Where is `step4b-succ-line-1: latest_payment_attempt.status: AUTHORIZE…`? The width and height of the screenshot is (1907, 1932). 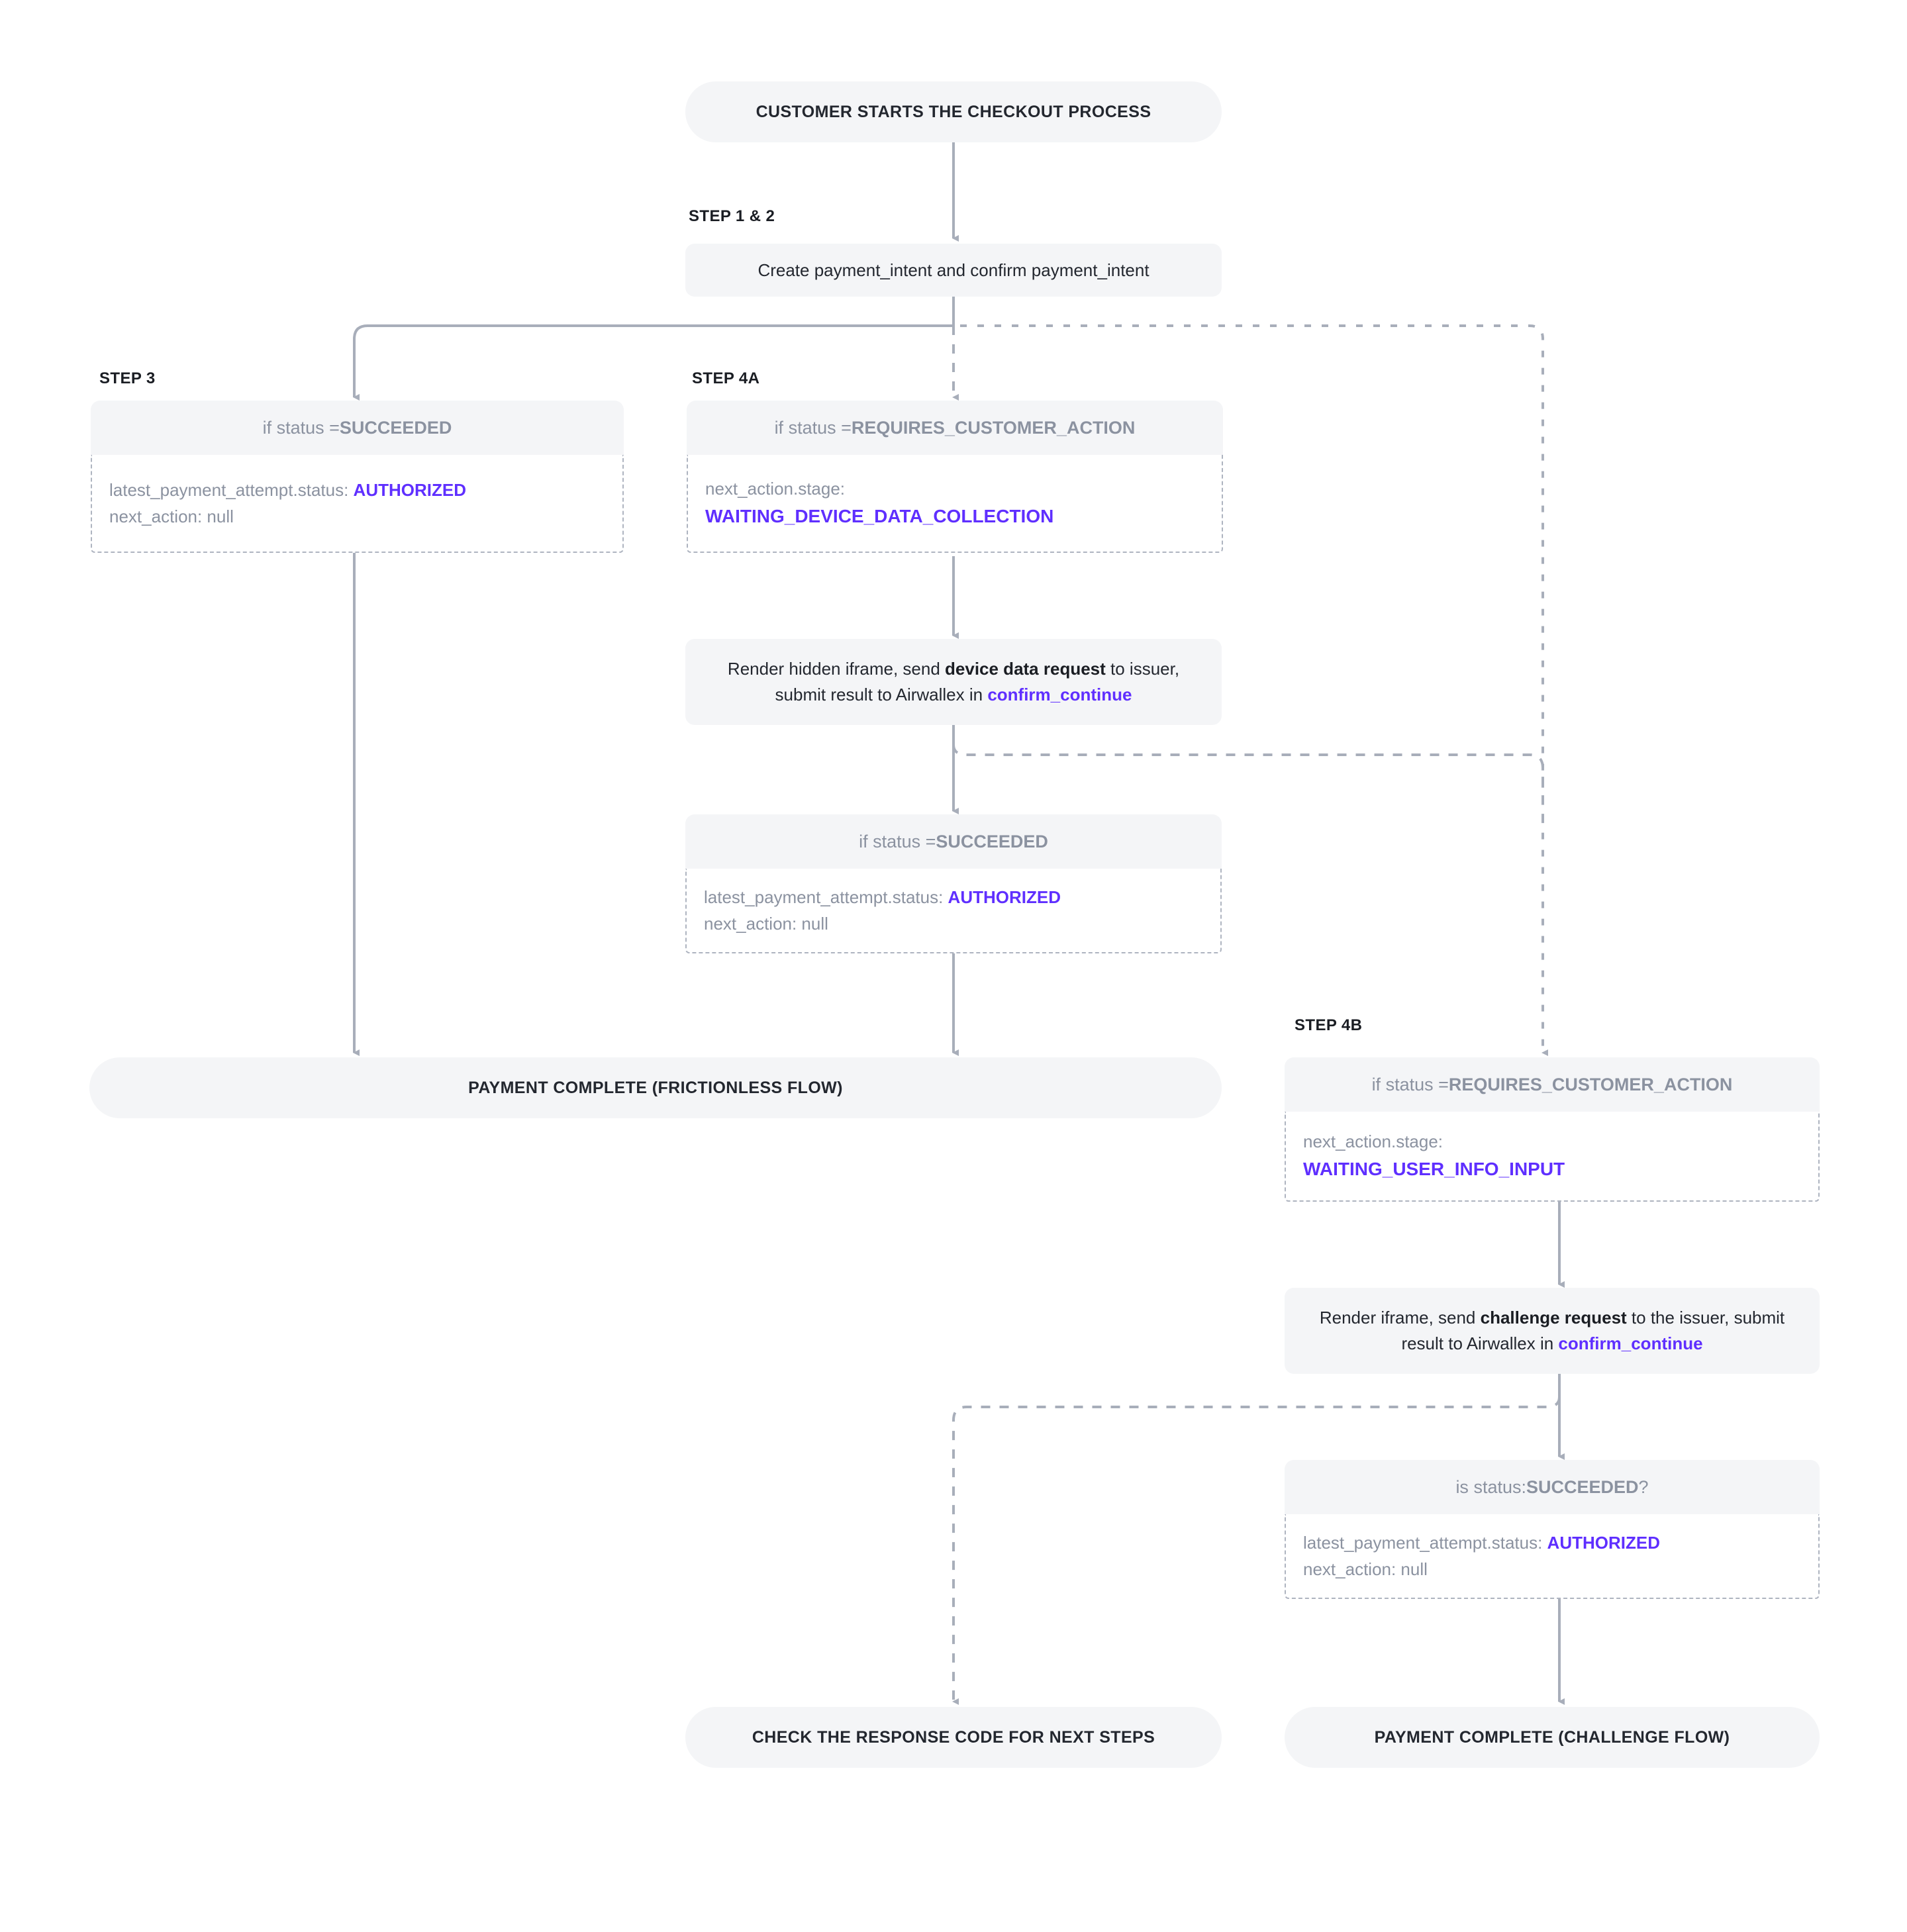 step4b-succ-line-1: latest_payment_attempt.status: AUTHORIZE… is located at coordinates (1552, 1542).